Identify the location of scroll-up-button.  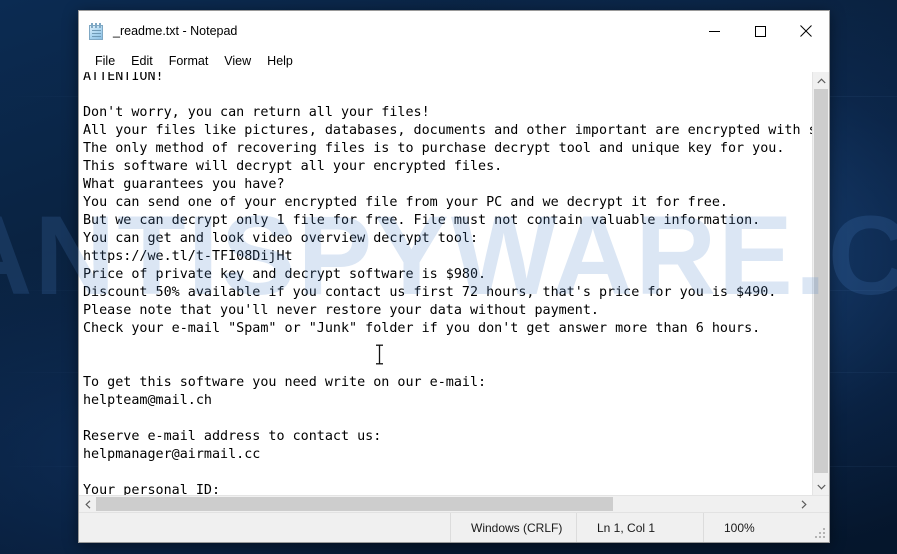
(821, 80).